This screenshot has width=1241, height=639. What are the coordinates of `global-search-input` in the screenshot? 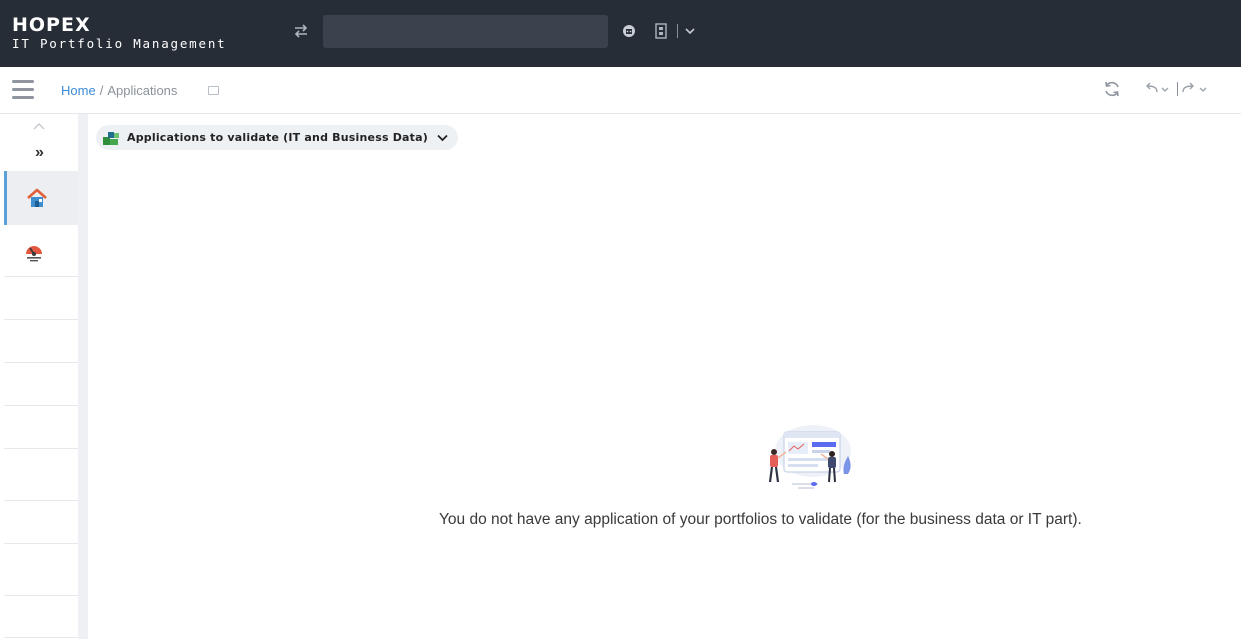 It's located at (465, 31).